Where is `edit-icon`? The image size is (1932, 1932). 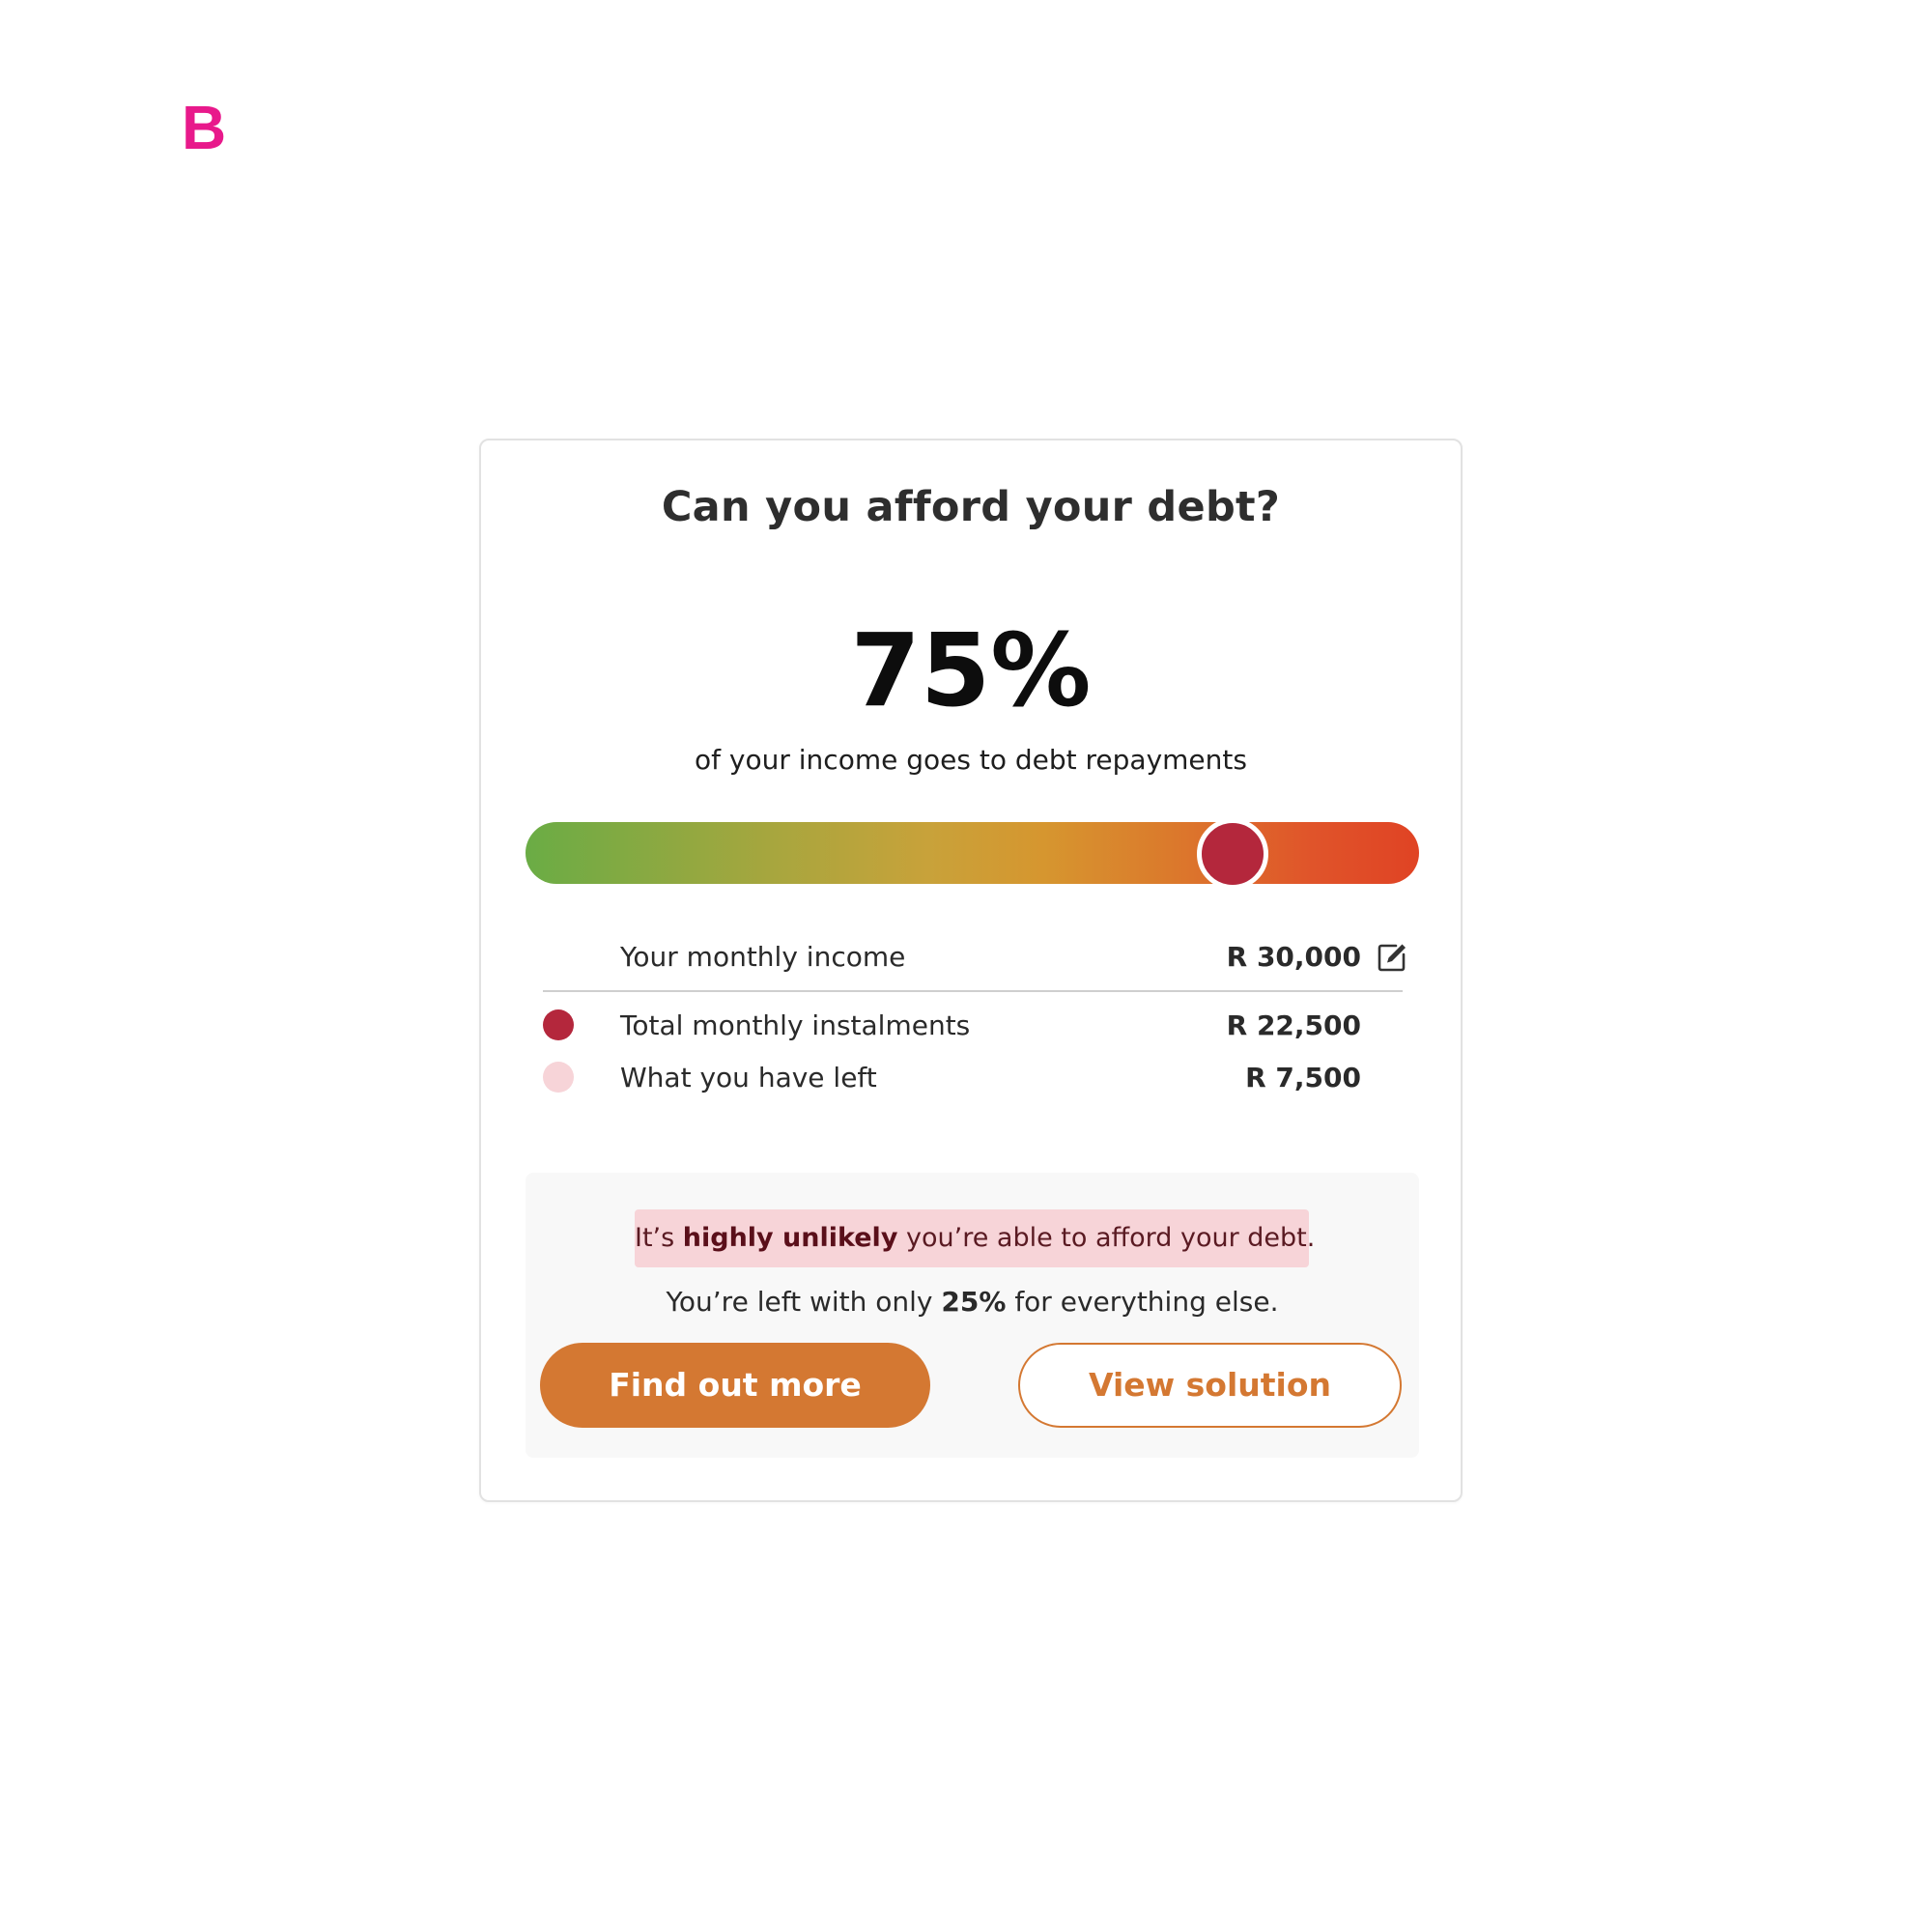 edit-icon is located at coordinates (1392, 957).